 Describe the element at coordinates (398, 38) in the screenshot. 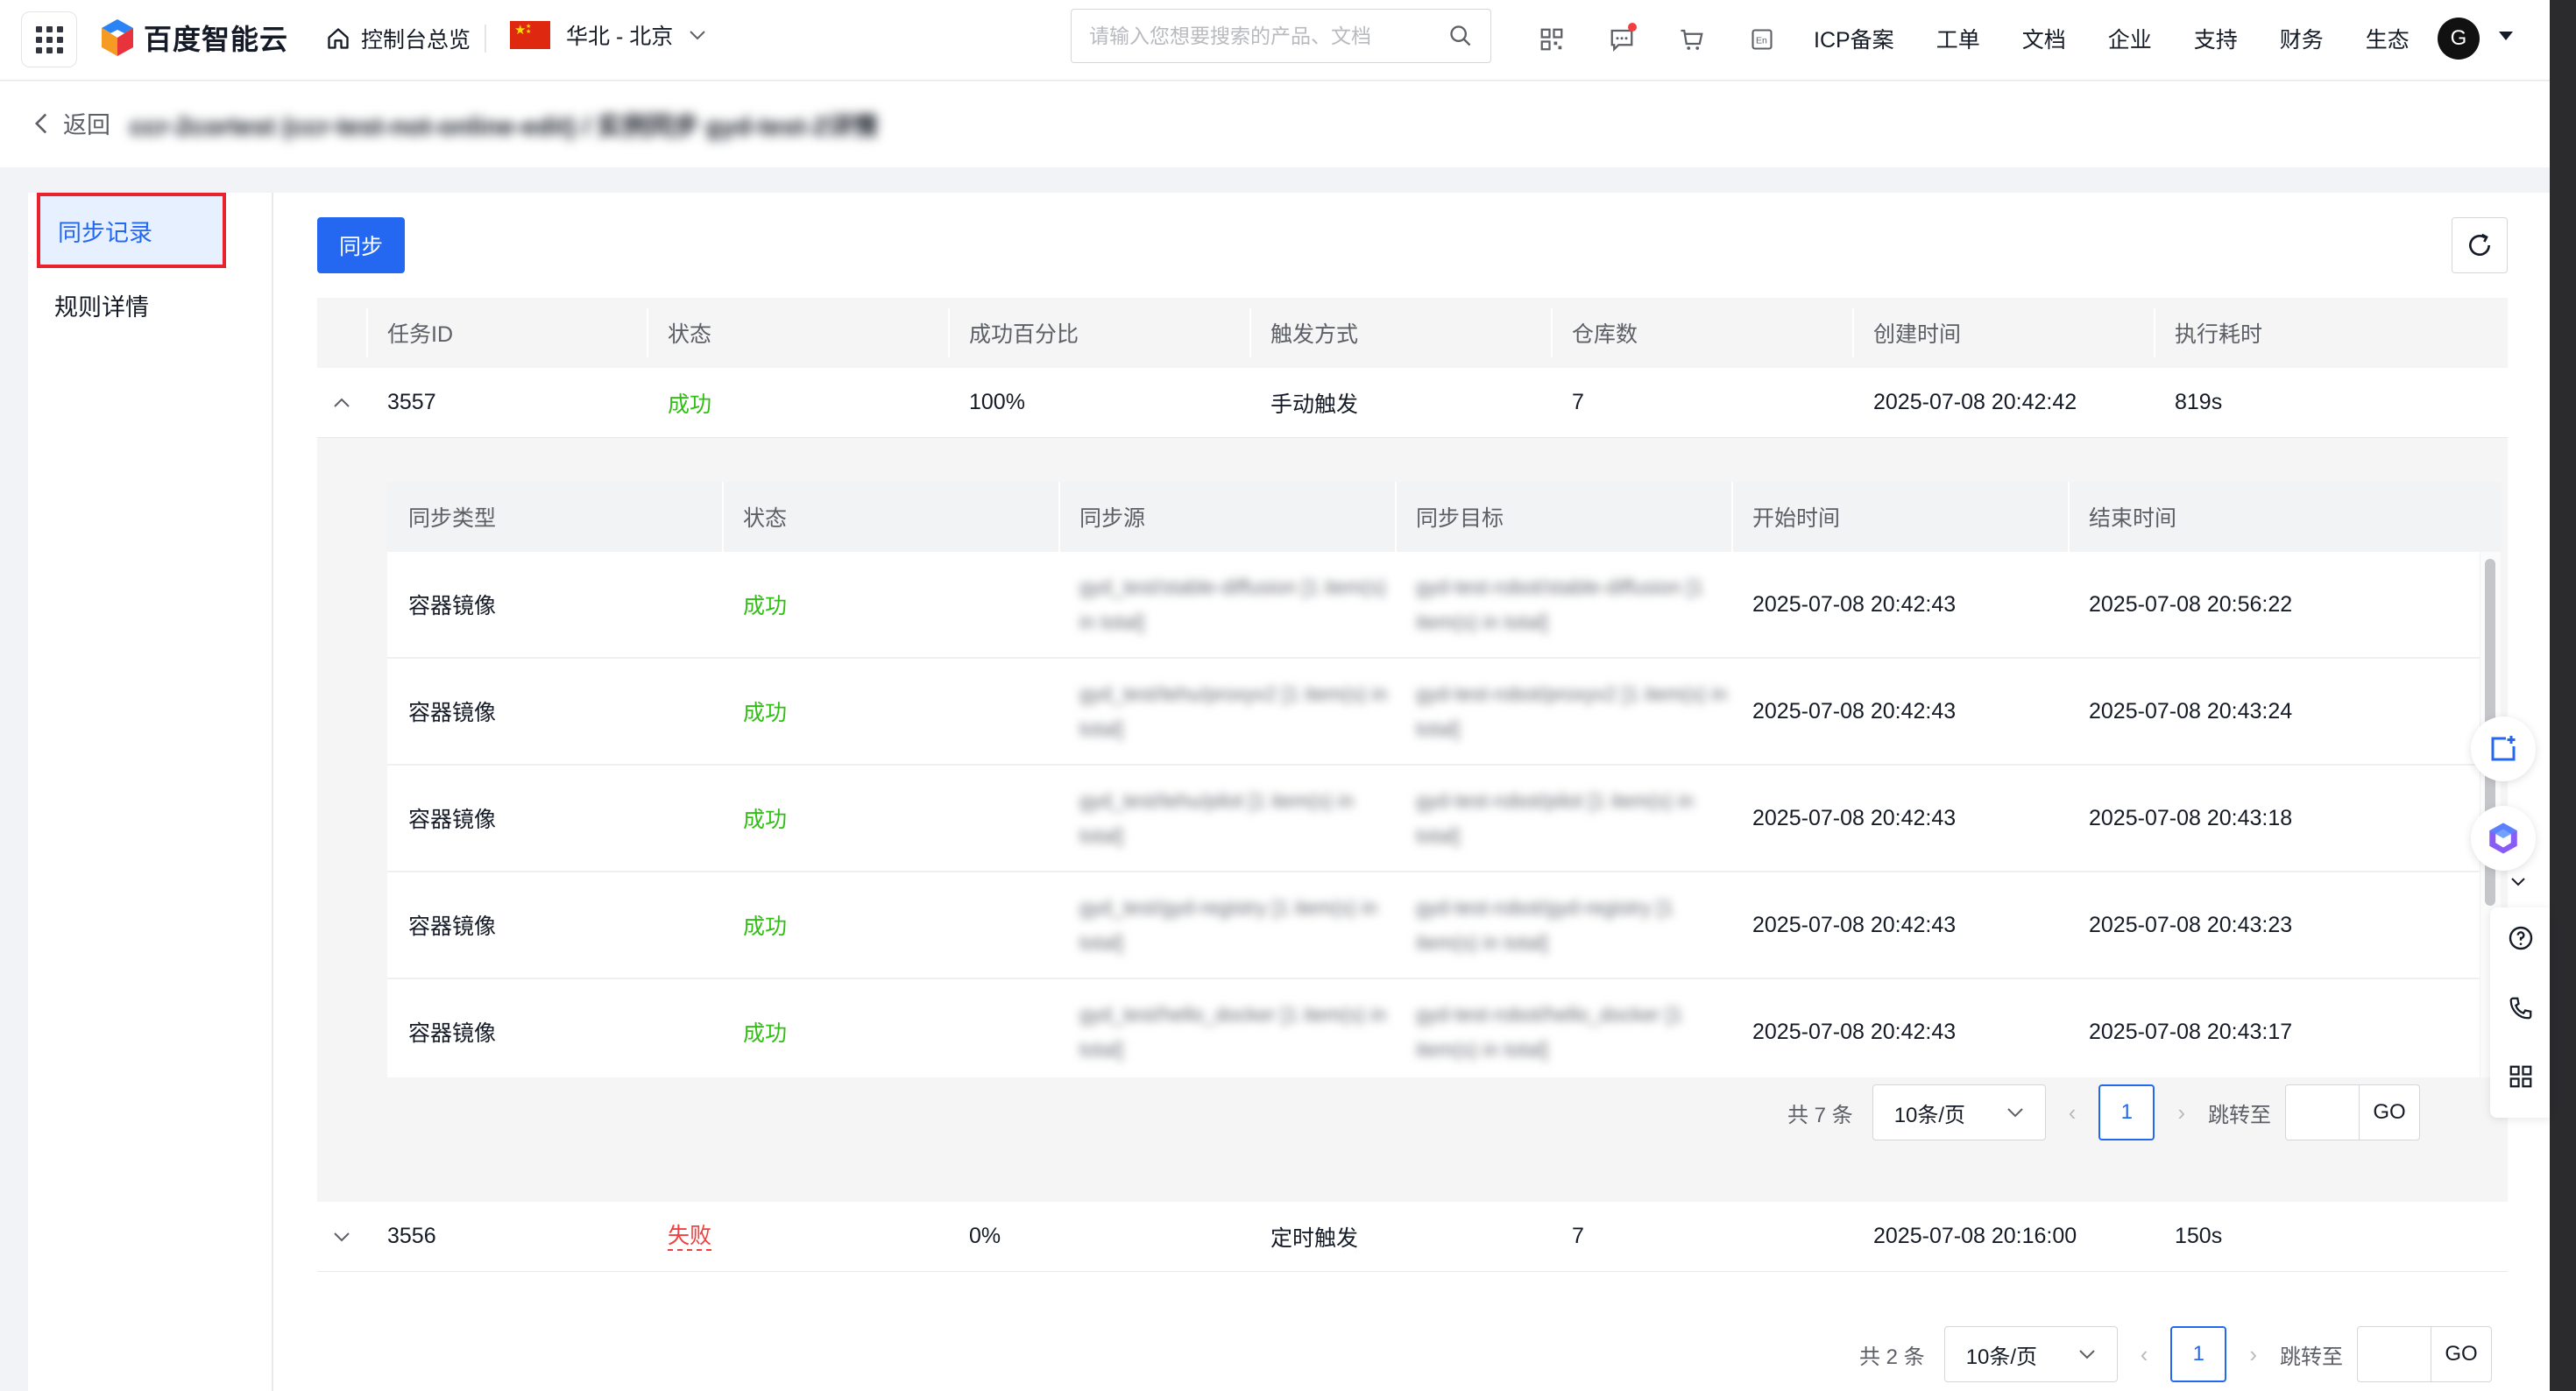

I see `console-overview-link: 控制台总览` at that location.